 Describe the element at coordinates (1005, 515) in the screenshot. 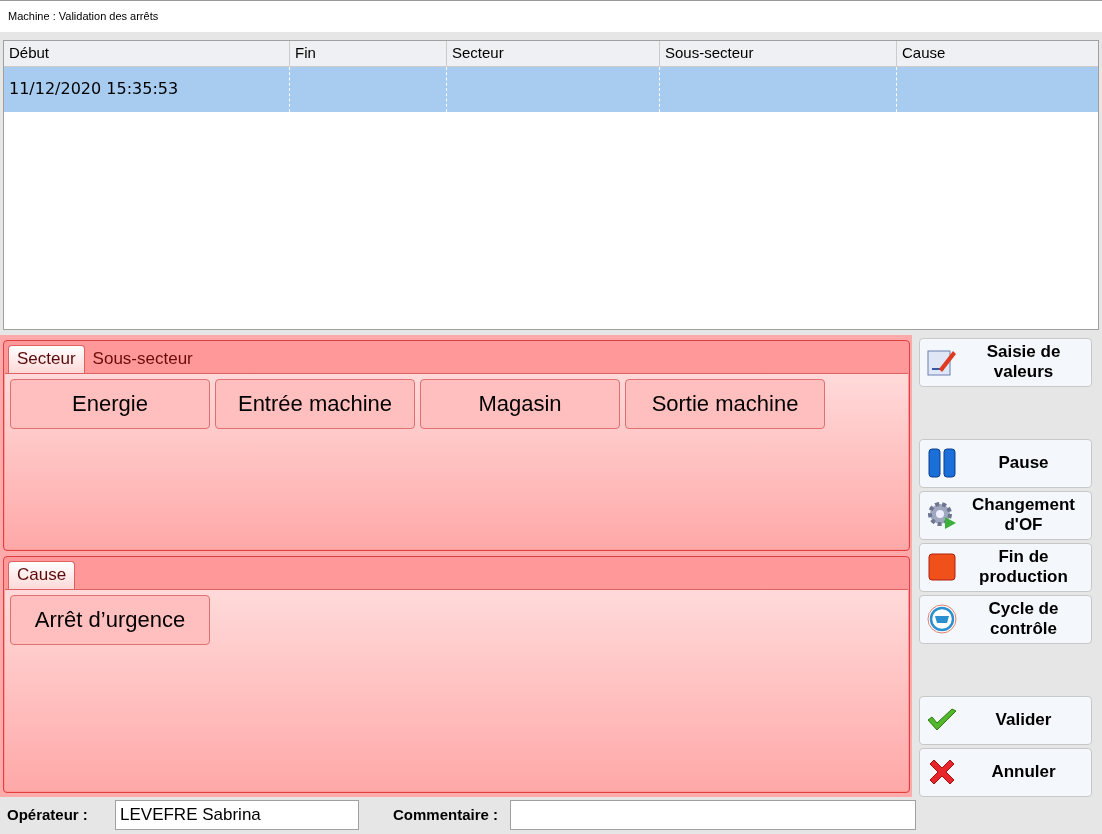

I see `action-button: Changement d'OF` at that location.